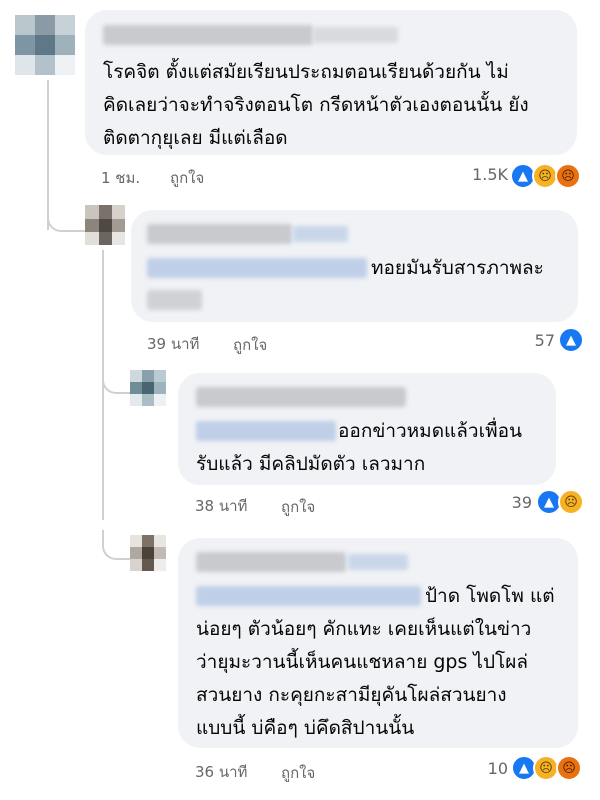 The height and width of the screenshot is (800, 600). I want to click on reaction-count: 10, so click(484, 768).